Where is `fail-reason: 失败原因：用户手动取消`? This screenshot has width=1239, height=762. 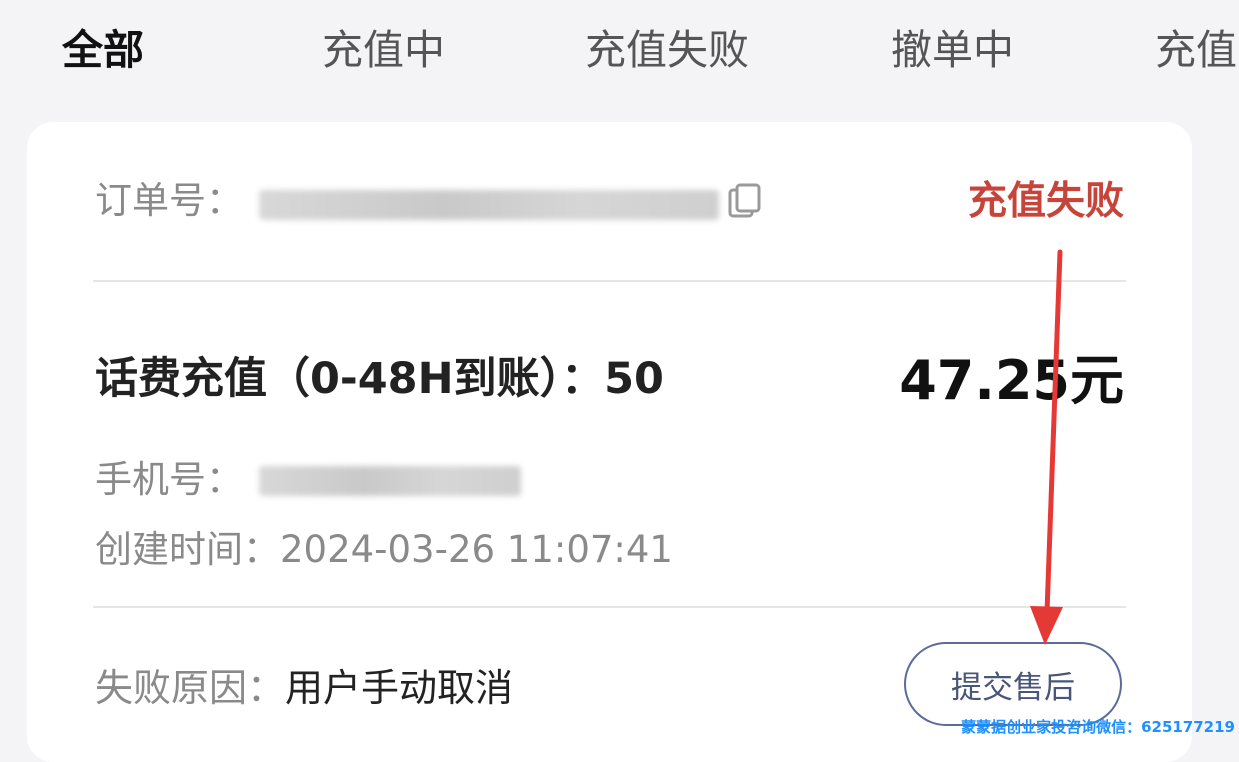 fail-reason: 失败原因：用户手动取消 is located at coordinates (304, 688).